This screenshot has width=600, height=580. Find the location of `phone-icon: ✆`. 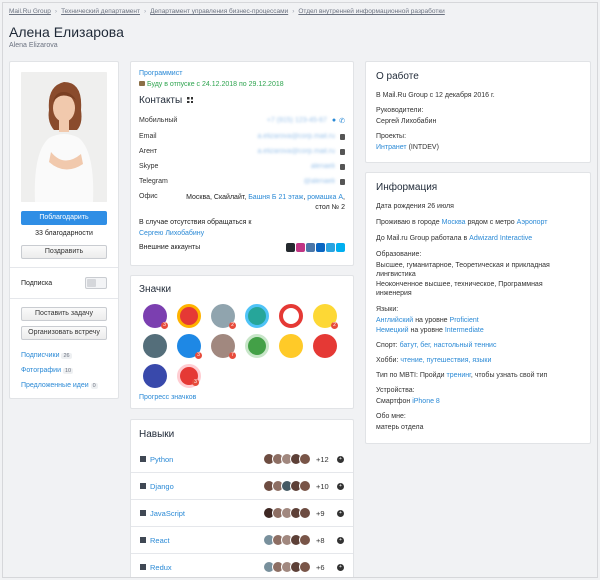

phone-icon: ✆ is located at coordinates (342, 121).